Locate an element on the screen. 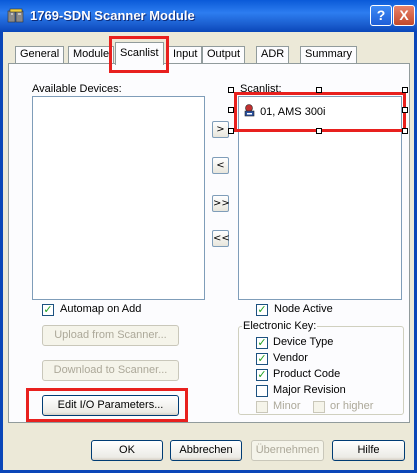 Image resolution: width=417 pixels, height=473 pixels. vendor-checkbox: ✓ is located at coordinates (262, 359).